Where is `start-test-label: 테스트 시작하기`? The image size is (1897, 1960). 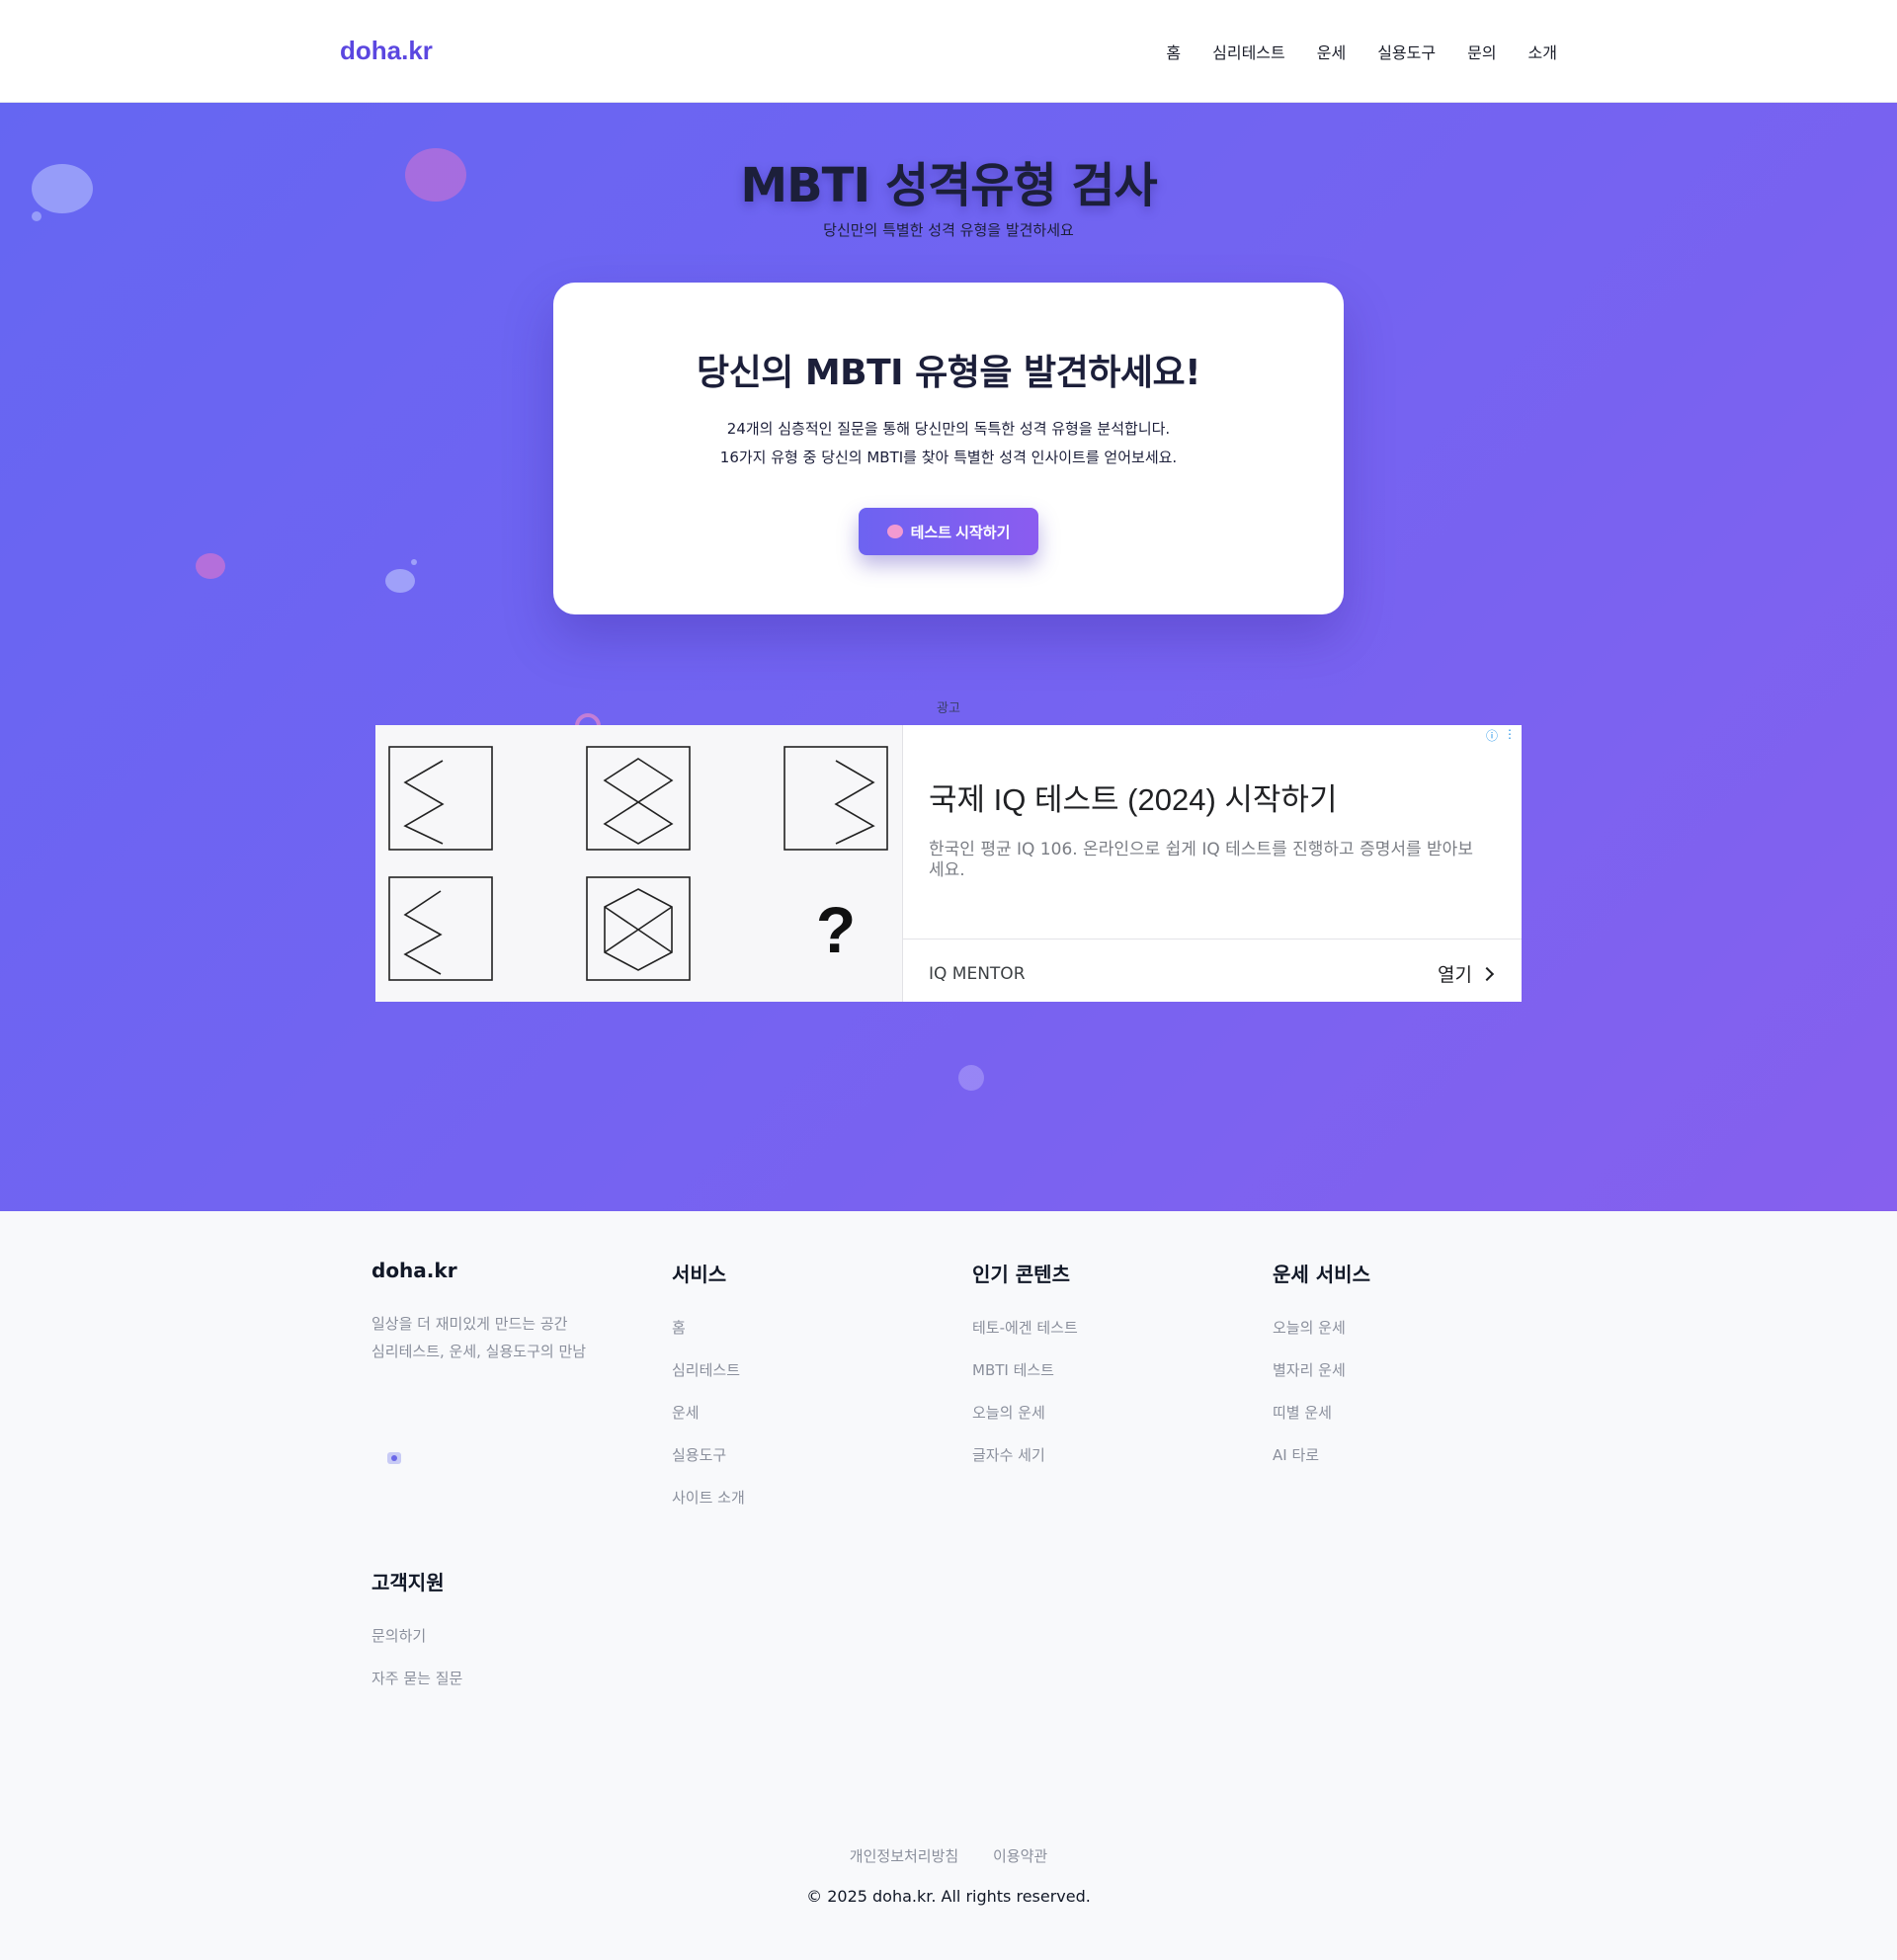 start-test-label: 테스트 시작하기 is located at coordinates (960, 532).